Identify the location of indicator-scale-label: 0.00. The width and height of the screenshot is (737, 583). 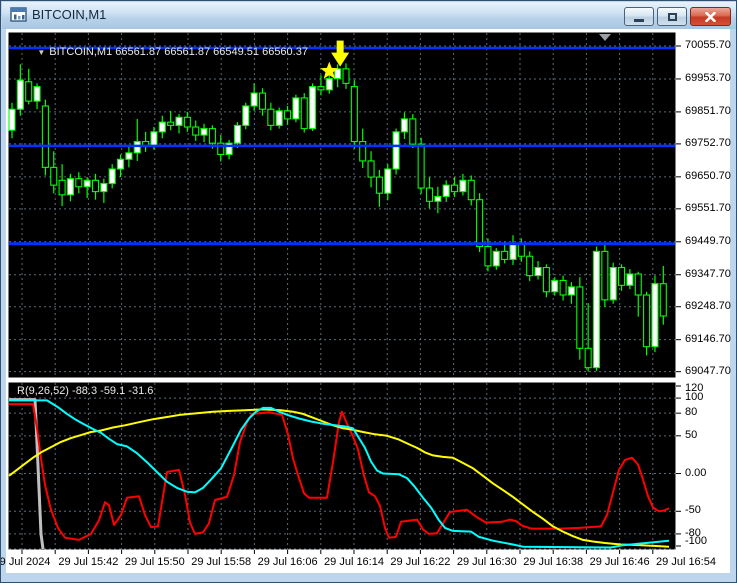
(696, 472).